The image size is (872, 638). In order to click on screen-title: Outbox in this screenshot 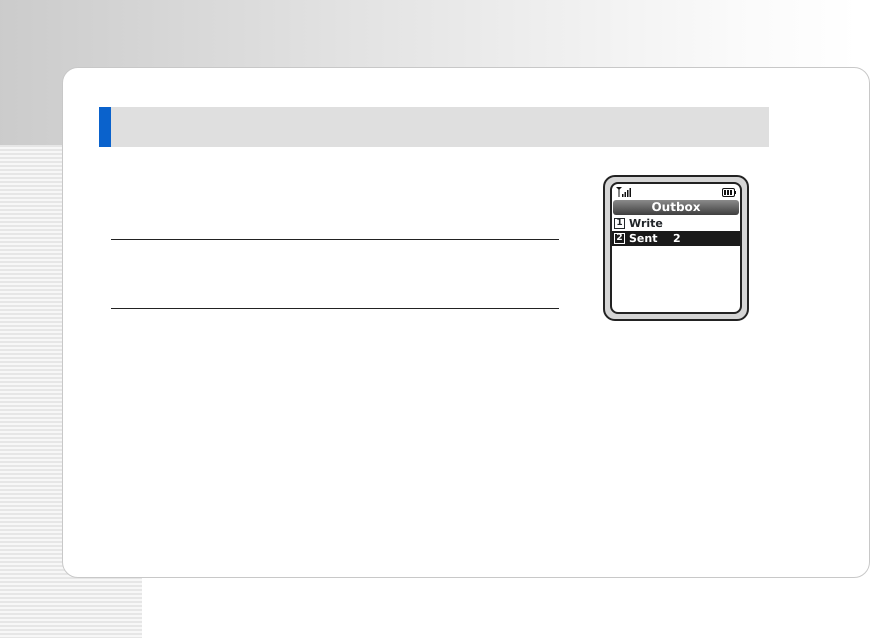, I will do `click(676, 207)`.